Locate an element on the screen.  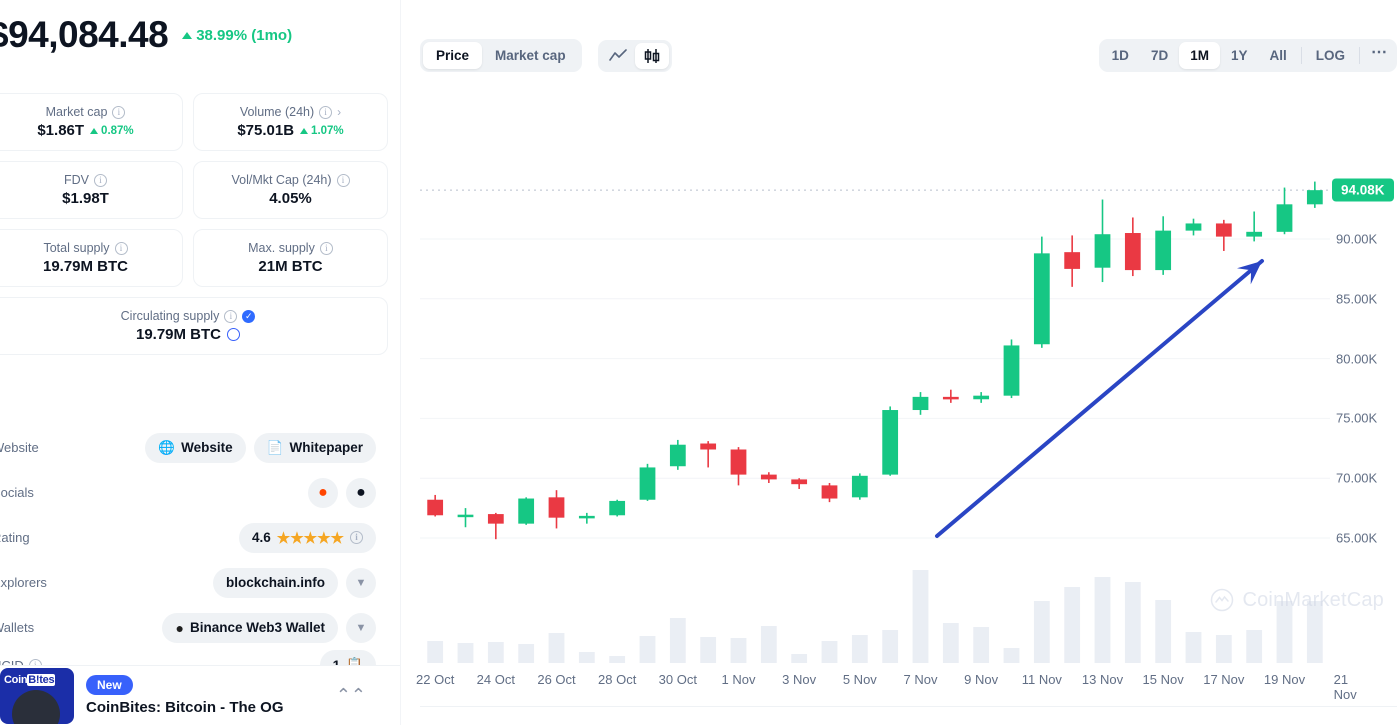
range-1d: 1D is located at coordinates (1120, 55).